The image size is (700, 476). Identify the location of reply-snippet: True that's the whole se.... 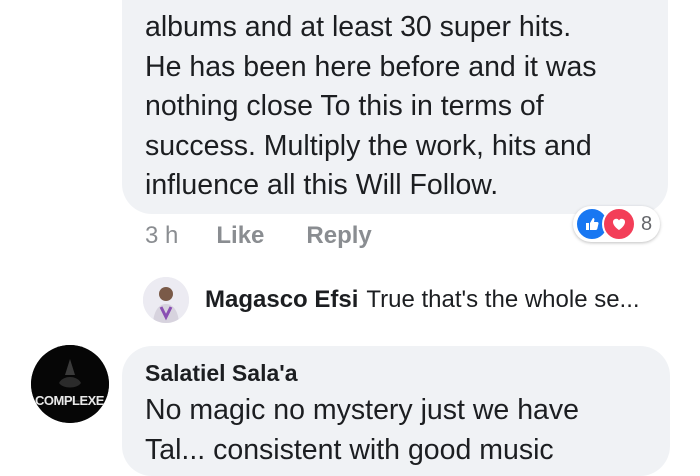
(503, 299).